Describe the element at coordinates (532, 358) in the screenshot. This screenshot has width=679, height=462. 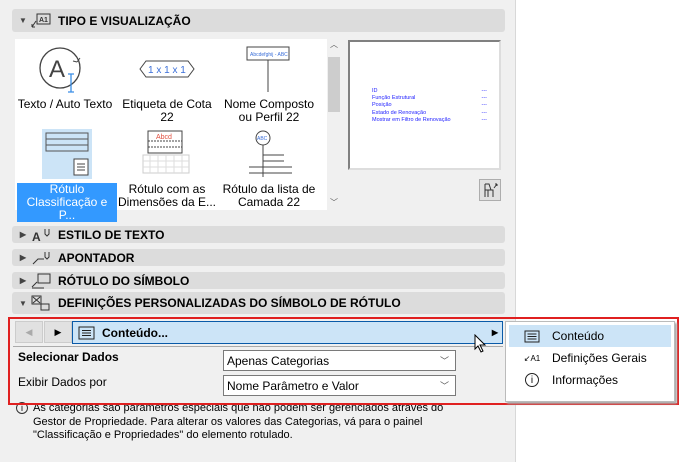
I see `general-settings-icon: ↙A1` at that location.